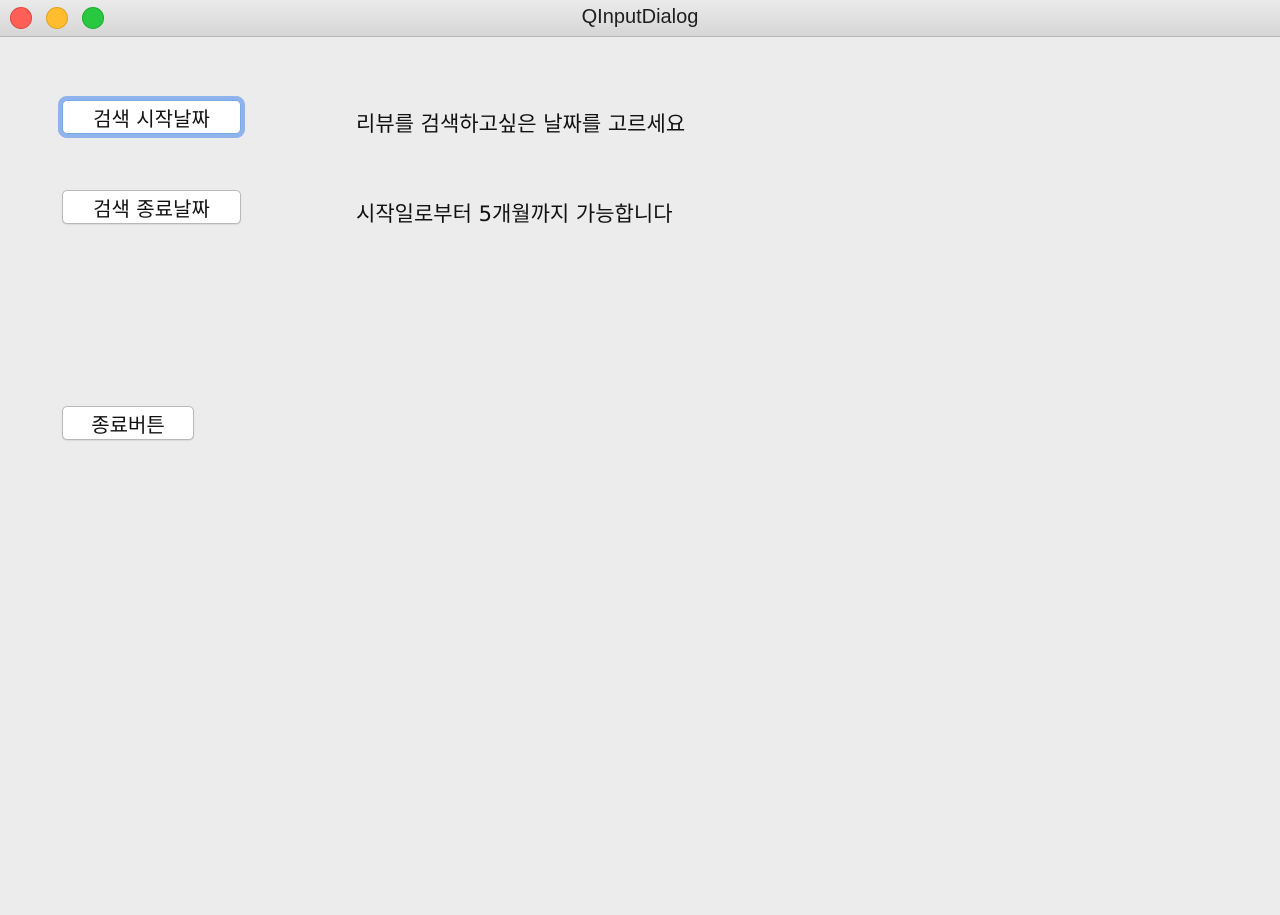 This screenshot has height=915, width=1280. I want to click on search-end-date-button: 검색 종료날짜, so click(151, 207).